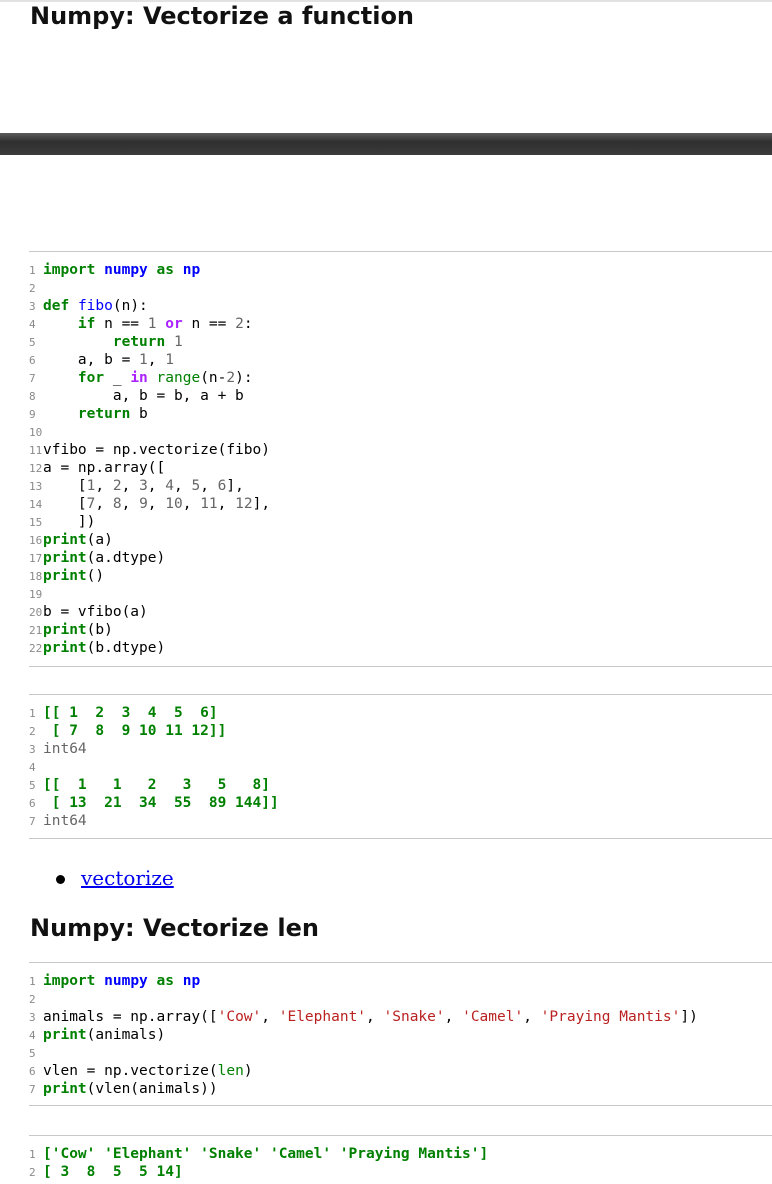 Image resolution: width=772 pixels, height=1184 pixels. What do you see at coordinates (239, 1017) in the screenshot?
I see `code-token: 'Cow'` at bounding box center [239, 1017].